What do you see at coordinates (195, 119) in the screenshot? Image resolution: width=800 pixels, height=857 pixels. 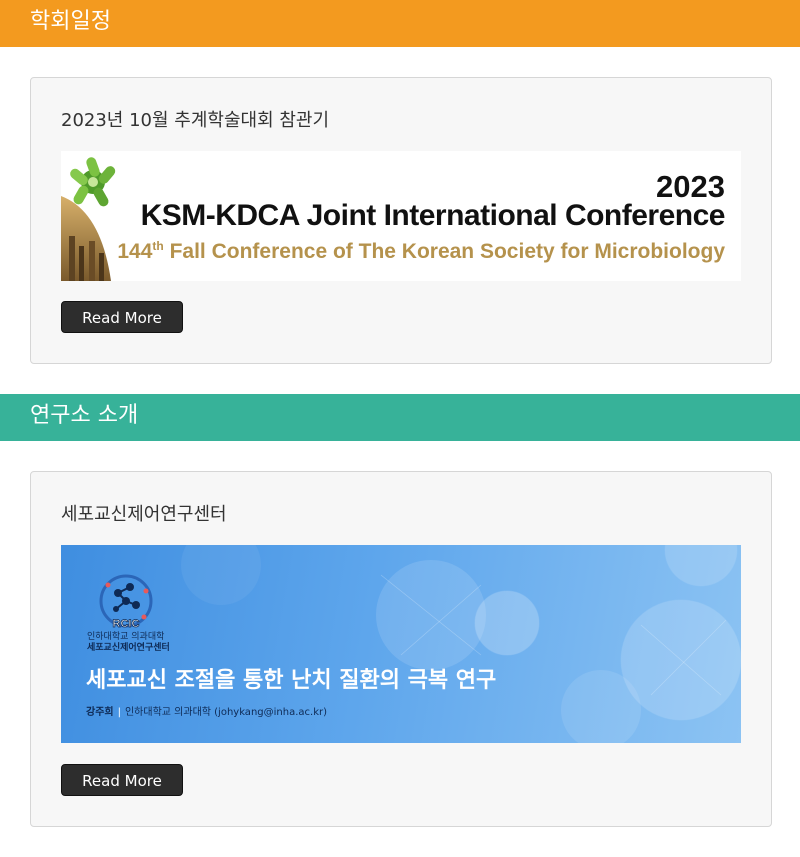 I see `card-title: 2023년 10월 추계학술대회 참관기` at bounding box center [195, 119].